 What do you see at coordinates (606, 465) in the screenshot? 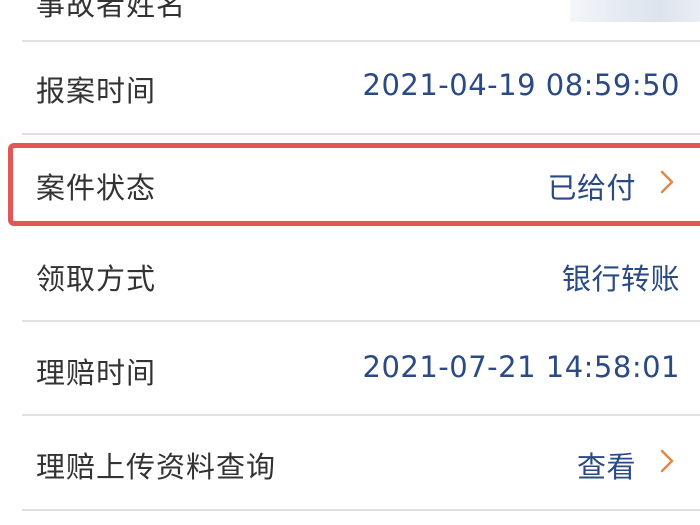
I see `view-link: 查看` at bounding box center [606, 465].